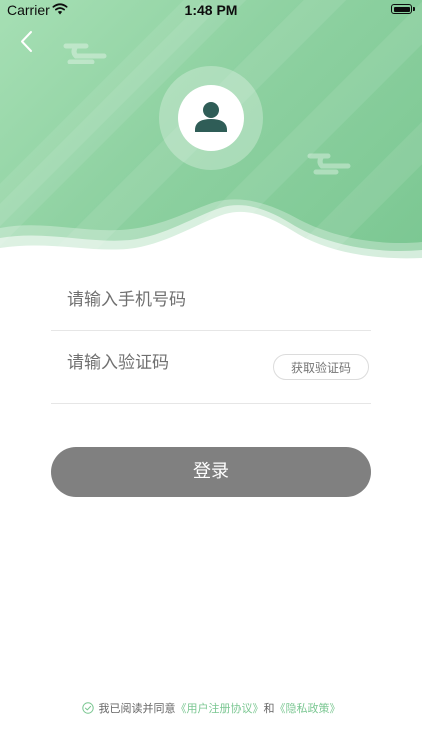 Image resolution: width=422 pixels, height=750 pixels. I want to click on login-button: 登录, so click(211, 472).